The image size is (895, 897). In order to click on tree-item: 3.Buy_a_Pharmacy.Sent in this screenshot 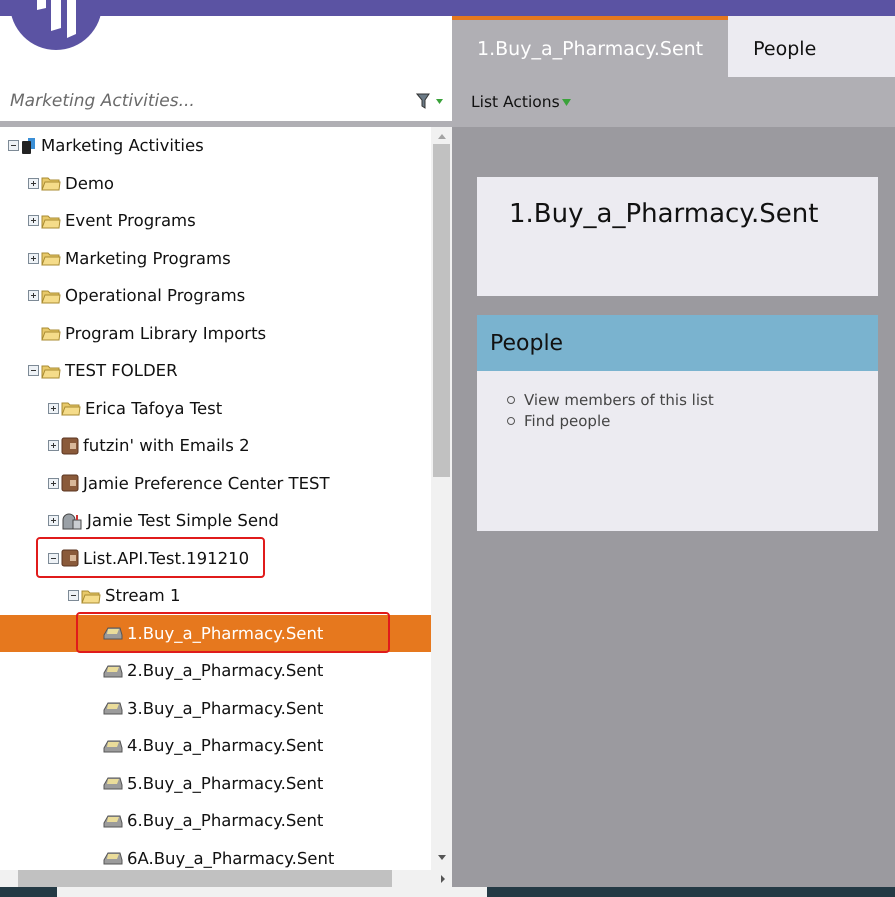, I will do `click(215, 708)`.